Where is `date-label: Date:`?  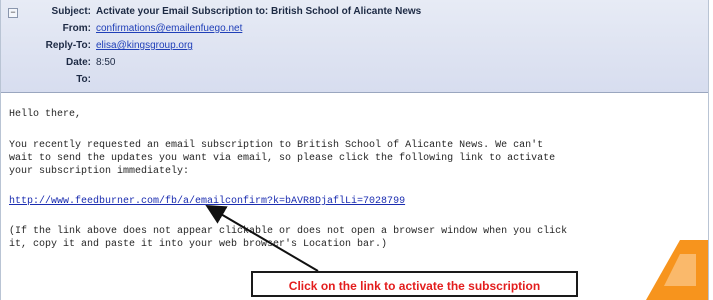 date-label: Date: is located at coordinates (78, 62).